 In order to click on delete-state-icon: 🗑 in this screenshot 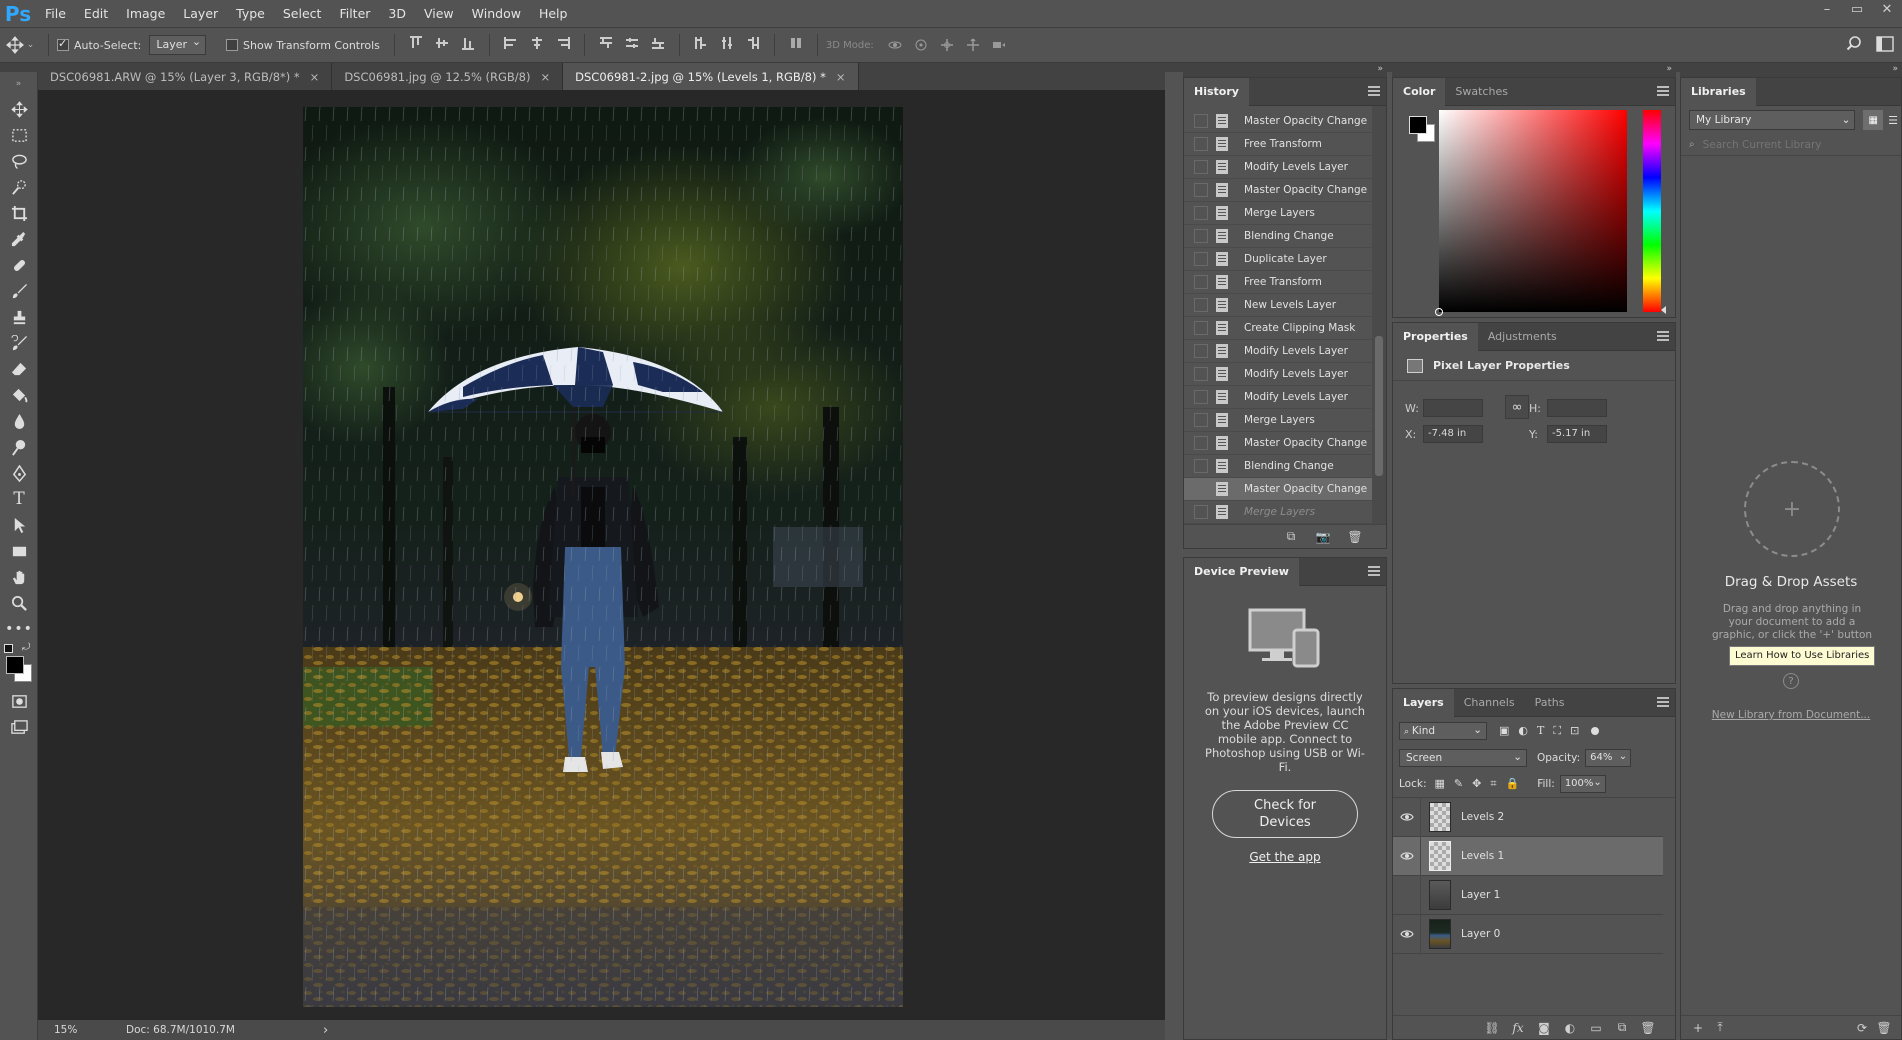, I will do `click(1354, 537)`.